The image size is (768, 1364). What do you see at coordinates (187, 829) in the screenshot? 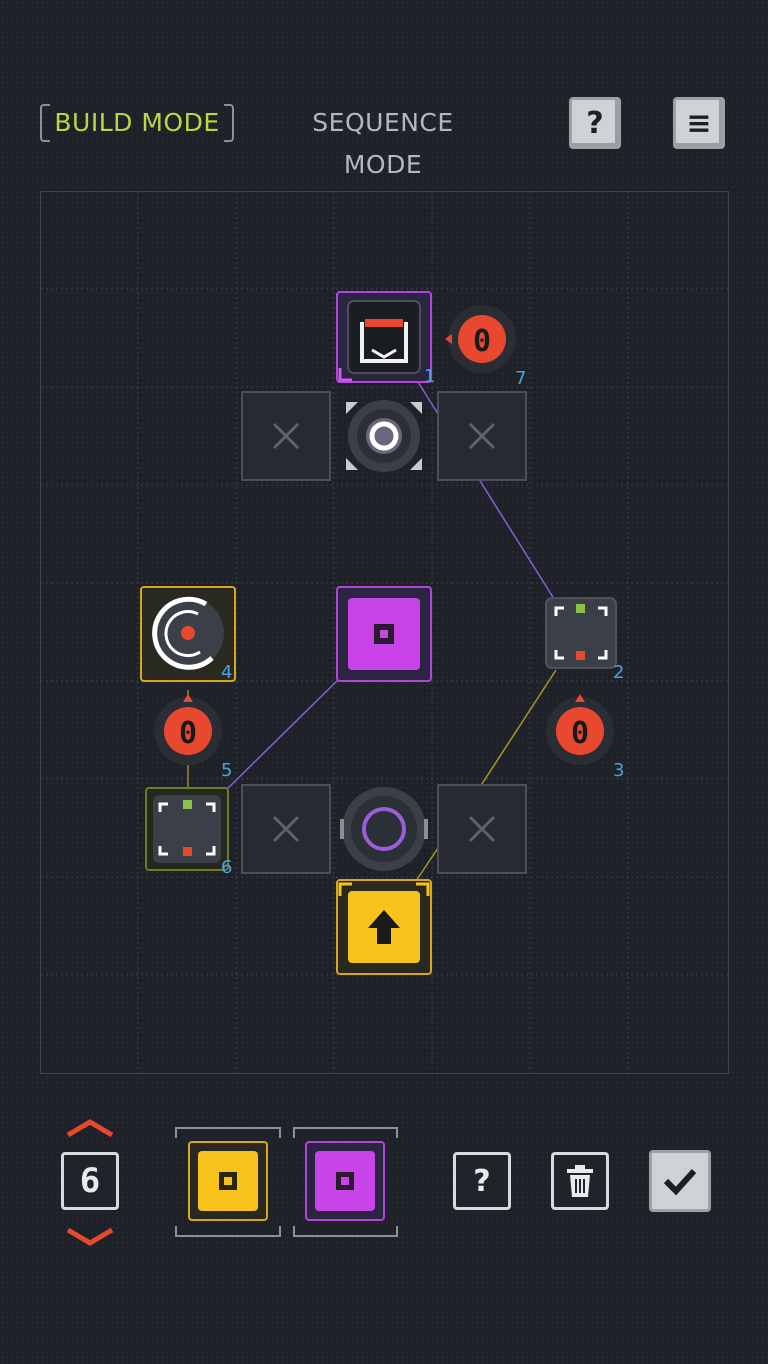
I see `switch-node-left` at bounding box center [187, 829].